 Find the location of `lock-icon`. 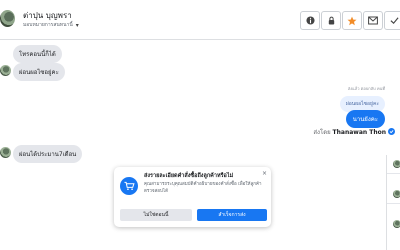

lock-icon is located at coordinates (331, 20).